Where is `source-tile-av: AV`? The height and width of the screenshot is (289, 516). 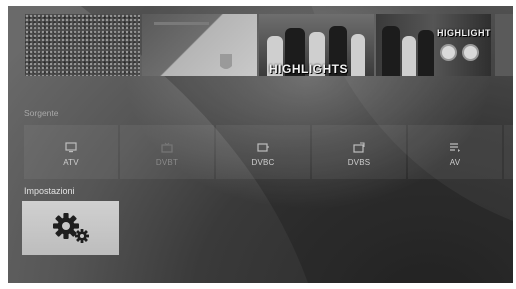
source-tile-av: AV is located at coordinates (455, 152).